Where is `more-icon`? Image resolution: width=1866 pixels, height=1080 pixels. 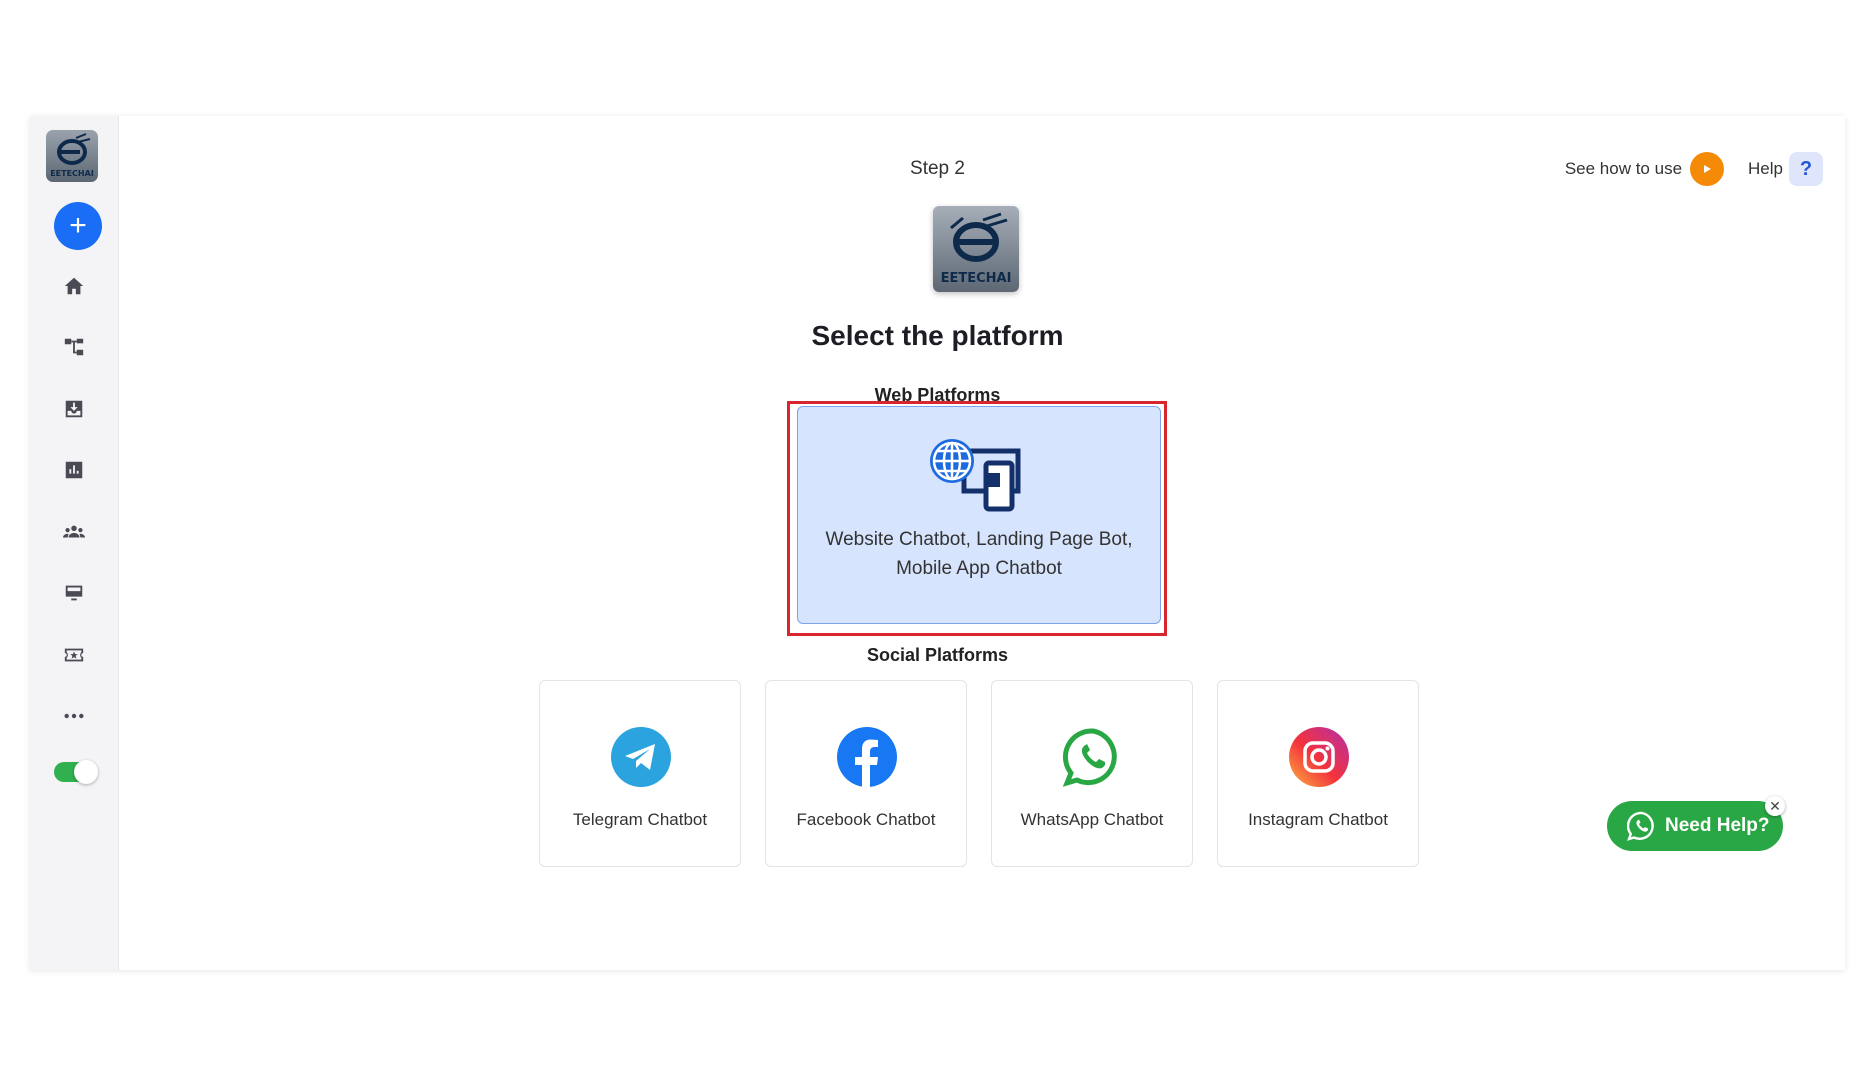 more-icon is located at coordinates (74, 716).